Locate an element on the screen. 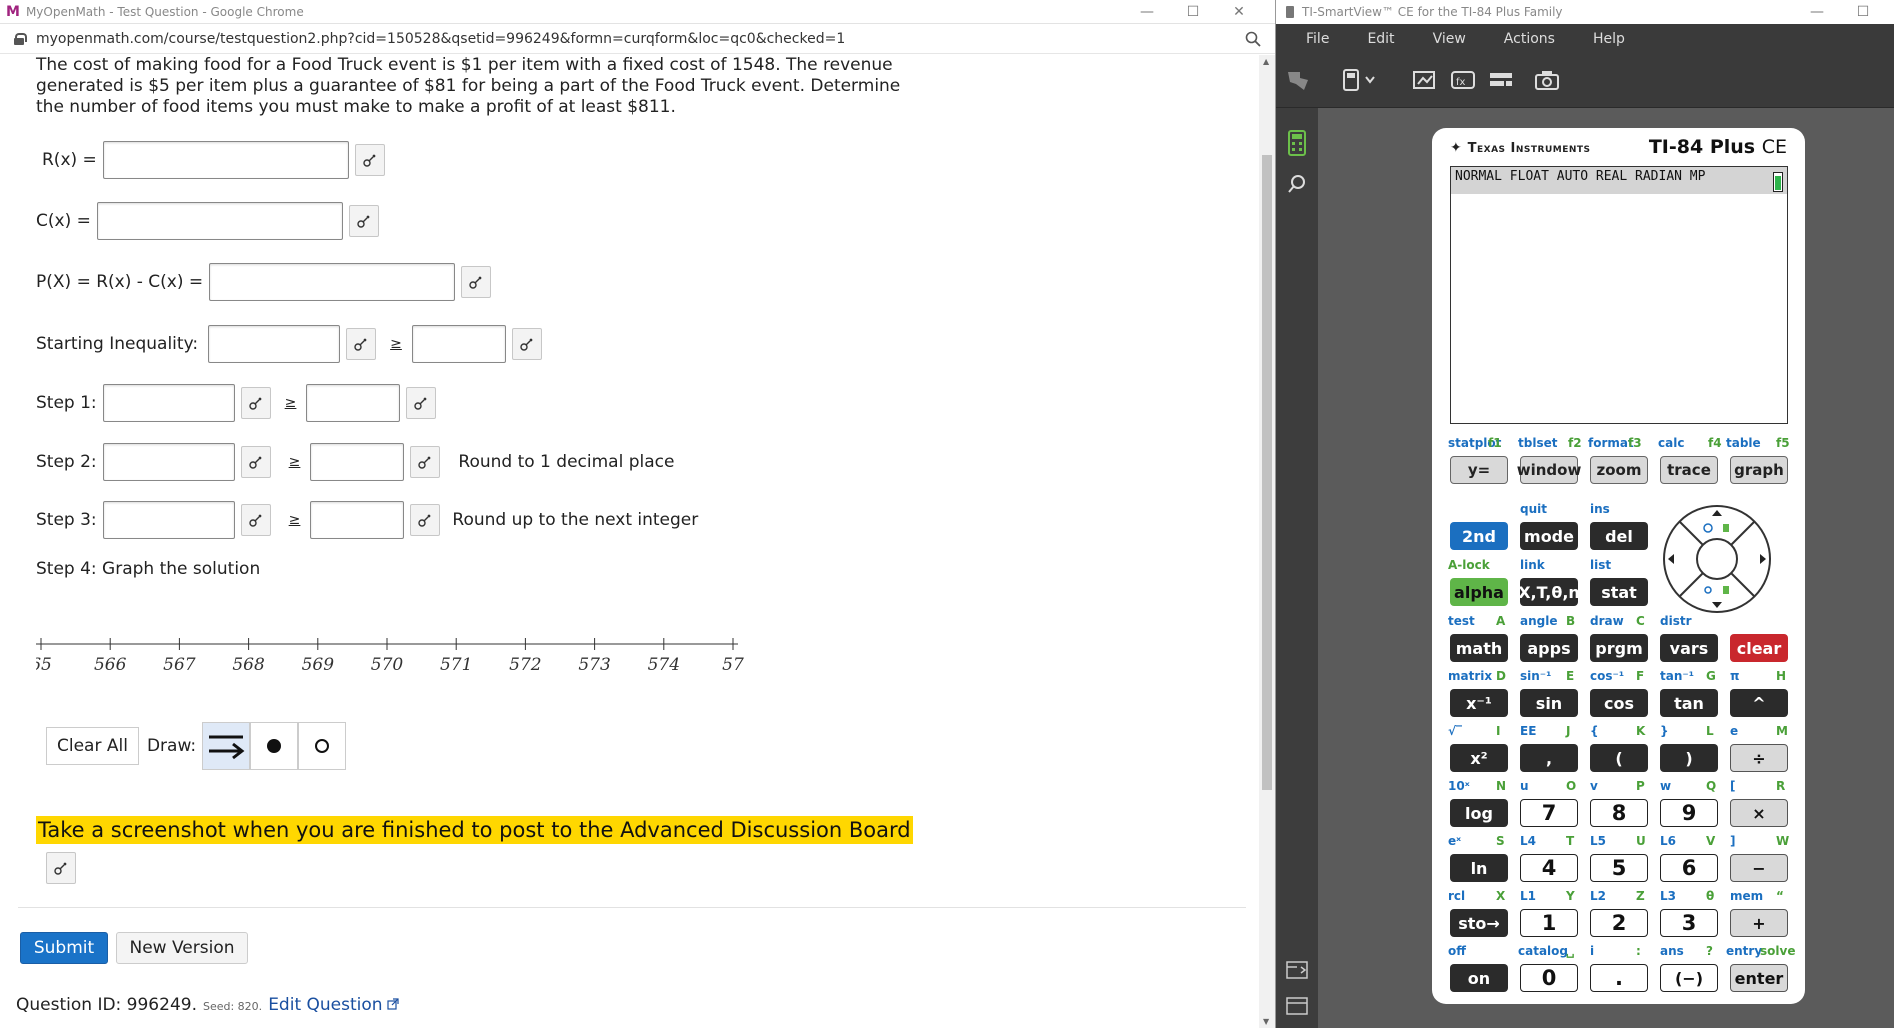  key-on-button: on is located at coordinates (1479, 978).